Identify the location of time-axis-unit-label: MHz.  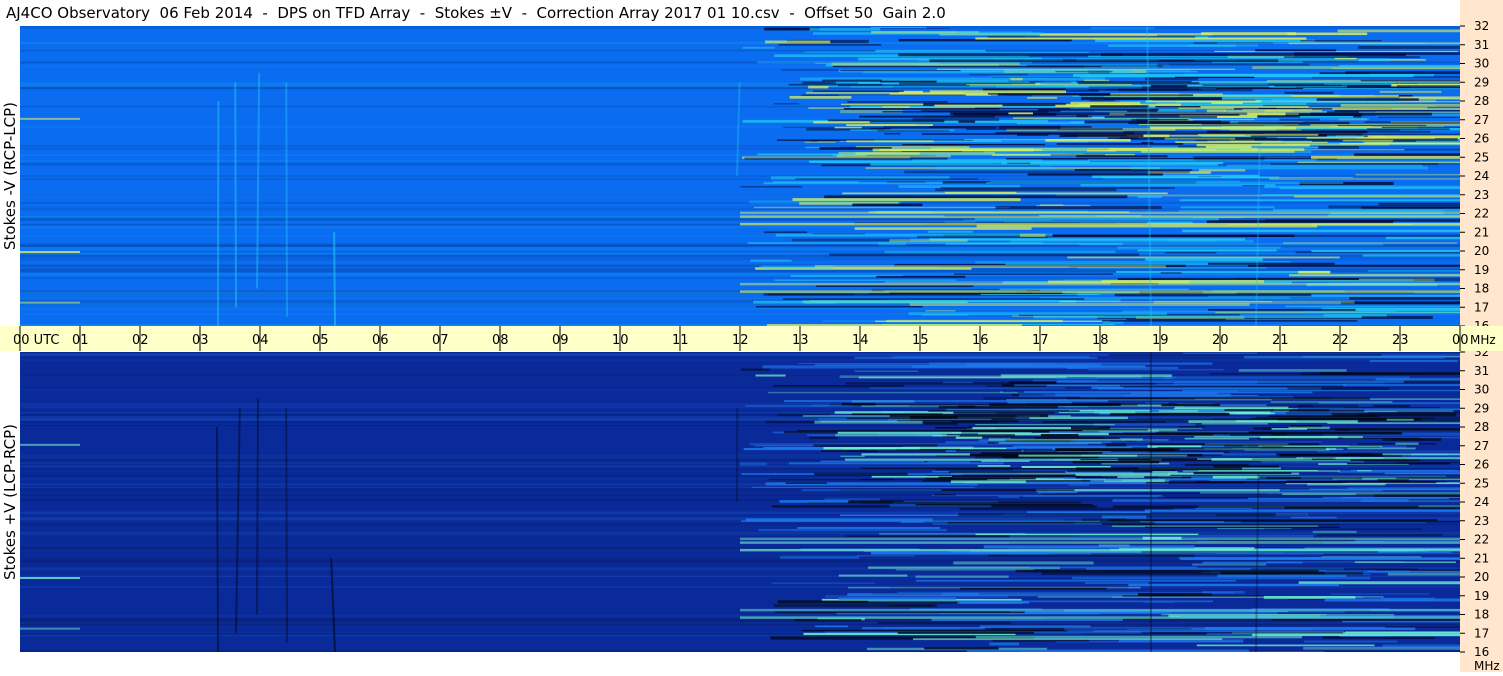
(1483, 340).